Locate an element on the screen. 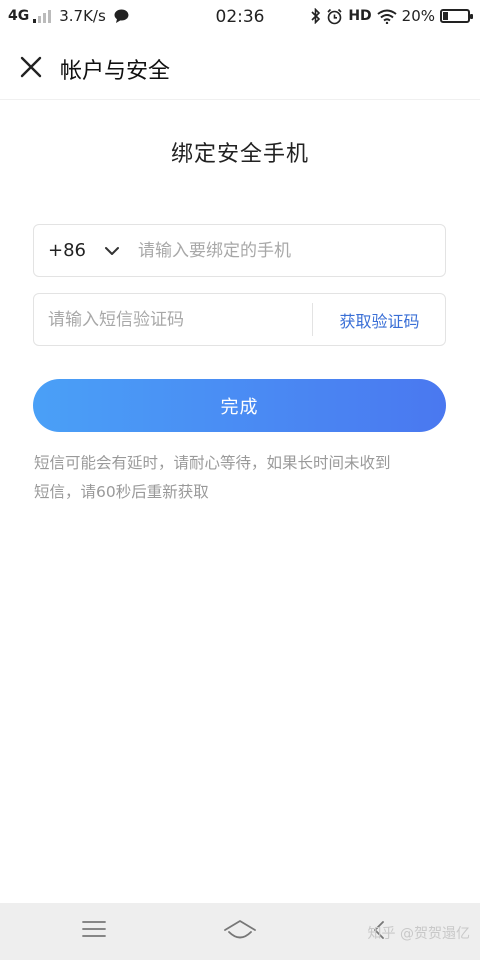 Image resolution: width=480 pixels, height=960 pixels. hint-line-1: 短信可能会有延时，请耐心等待，如果长时间未收到 is located at coordinates (212, 463).